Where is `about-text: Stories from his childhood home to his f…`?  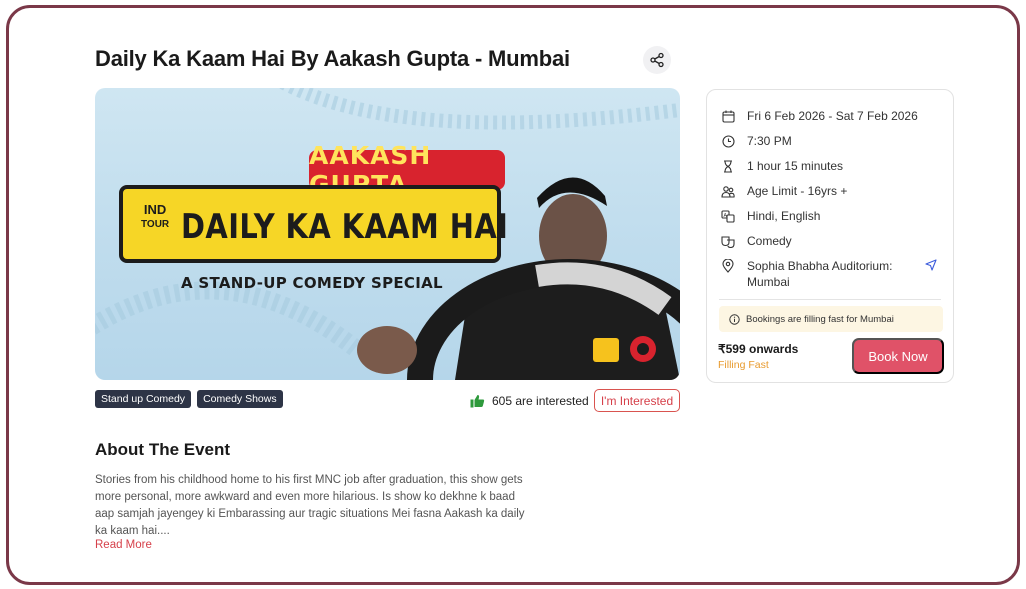 about-text: Stories from his childhood home to his f… is located at coordinates (310, 505).